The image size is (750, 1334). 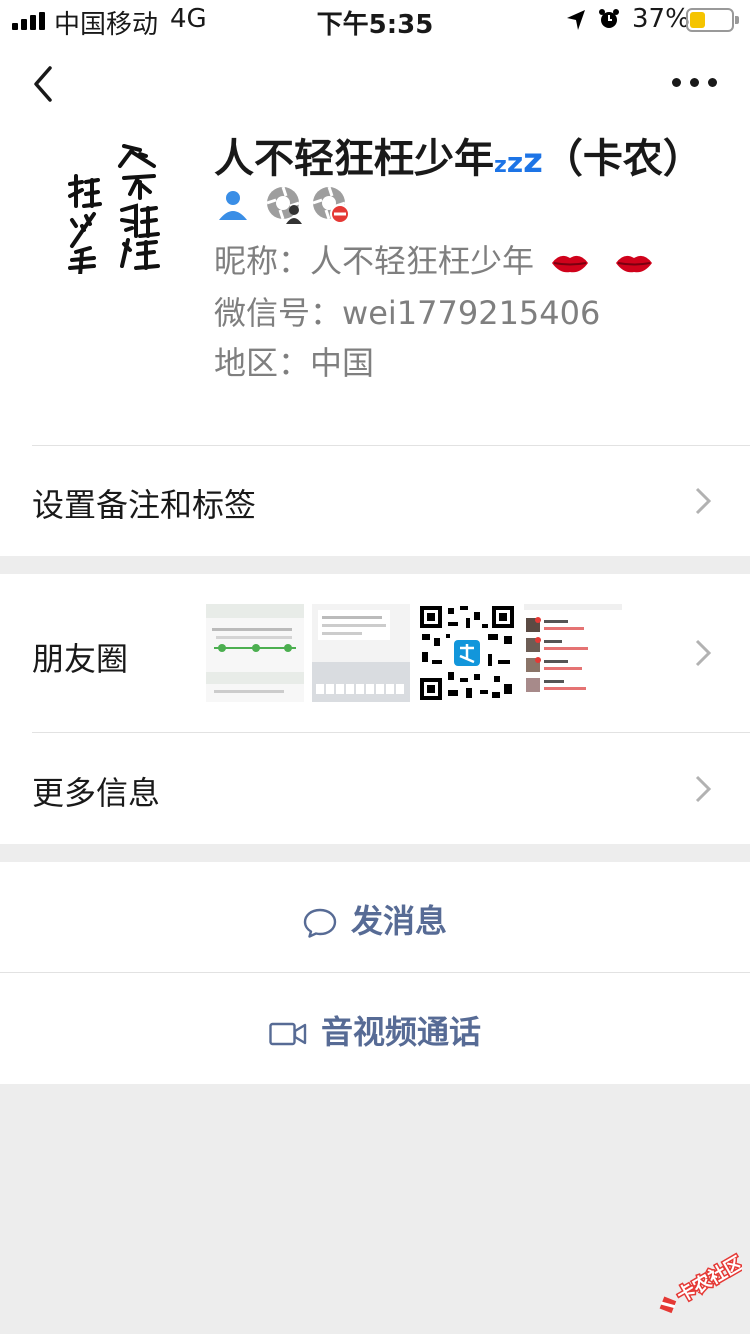 What do you see at coordinates (661, 19) in the screenshot?
I see `battery-percent: 37%` at bounding box center [661, 19].